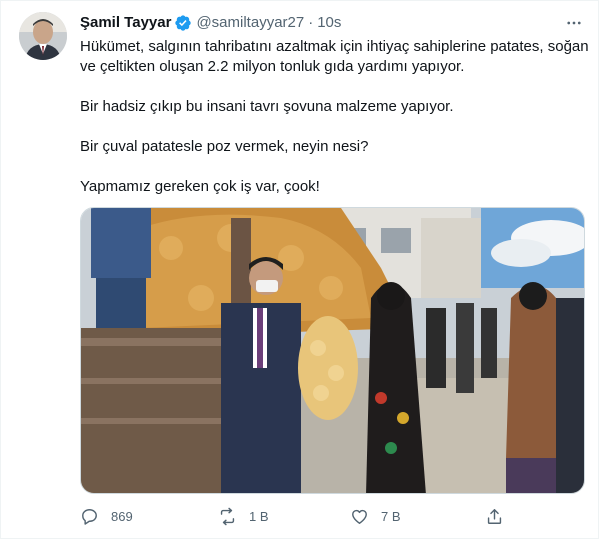  Describe the element at coordinates (106, 516) in the screenshot. I see `reply-button: 869` at that location.